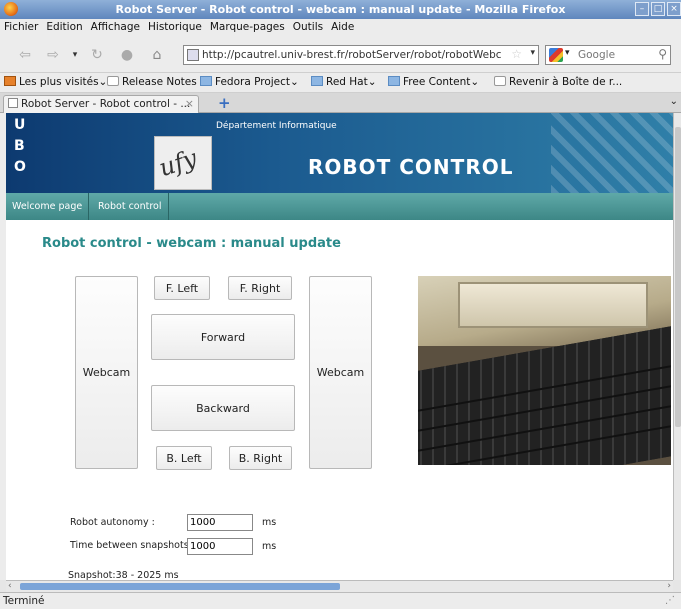 The image size is (681, 609). I want to click on bookmark-release-notes: Release Notes, so click(152, 82).